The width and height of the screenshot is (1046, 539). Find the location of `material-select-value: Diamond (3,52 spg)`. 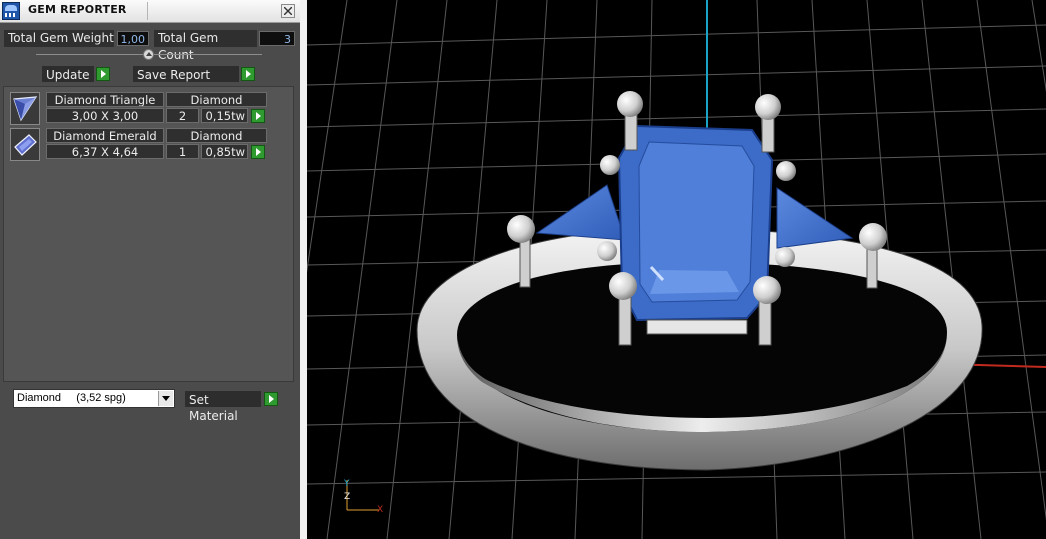

material-select-value: Diamond (3,52 spg) is located at coordinates (71, 398).